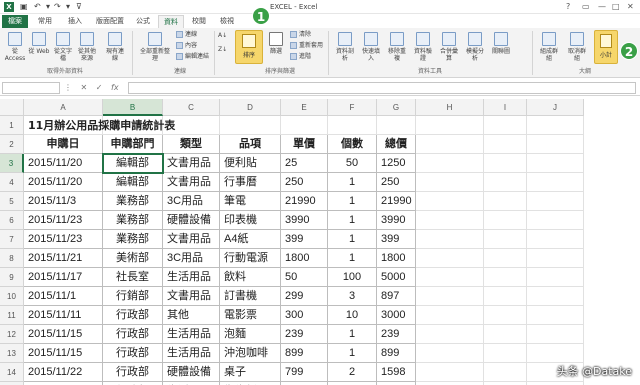 Image resolution: width=640 pixels, height=385 pixels. What do you see at coordinates (304, 258) in the screenshot?
I see `table-cell: 1800` at bounding box center [304, 258].